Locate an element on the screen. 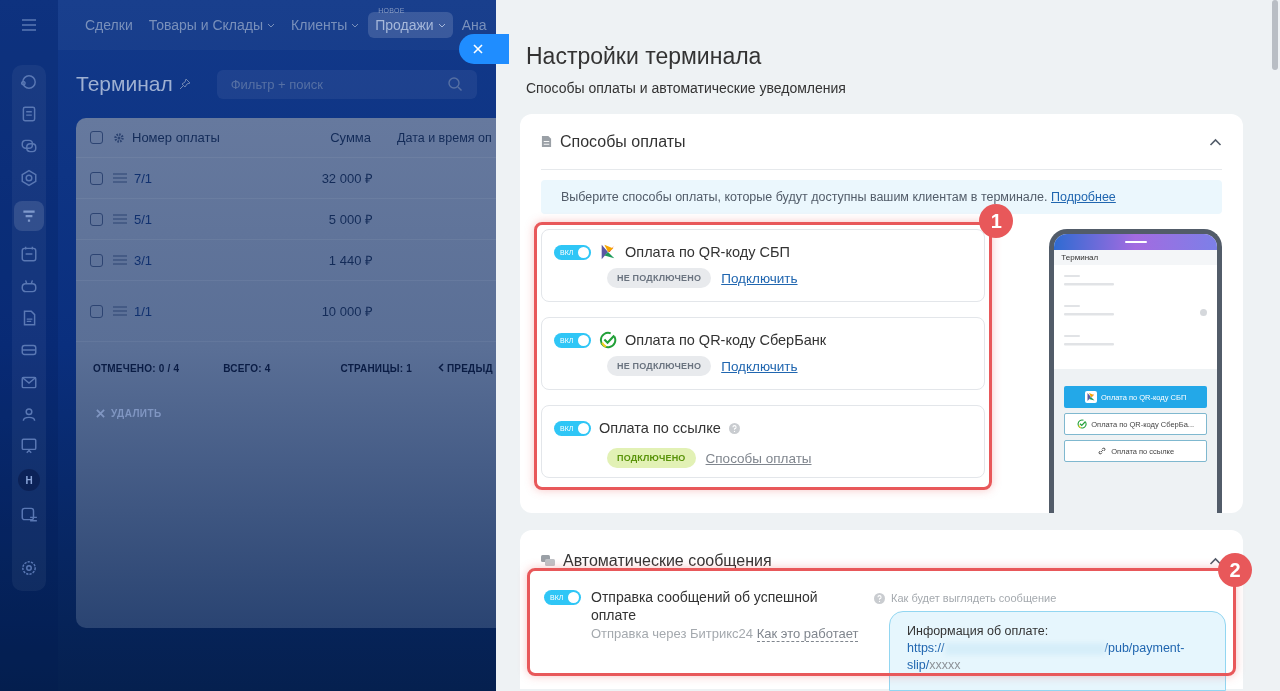 The width and height of the screenshot is (1280, 691). payment-link: https:// /pub/payment-slip/xxxxx is located at coordinates (1057, 657).